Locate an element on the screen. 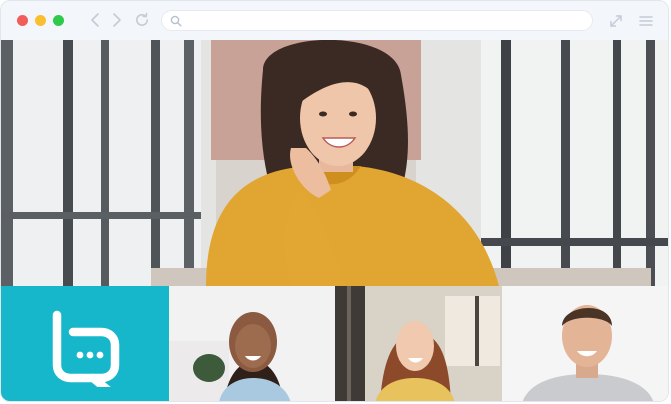  chevron-left-icon is located at coordinates (95, 20).